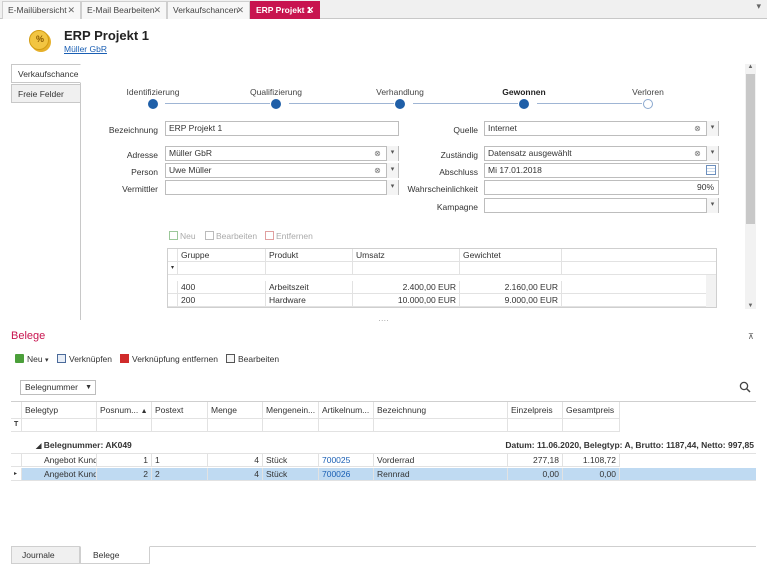  What do you see at coordinates (601, 153) in the screenshot?
I see `zustaendig-field: Datensatz ausgewählt ⊗ ▾` at bounding box center [601, 153].